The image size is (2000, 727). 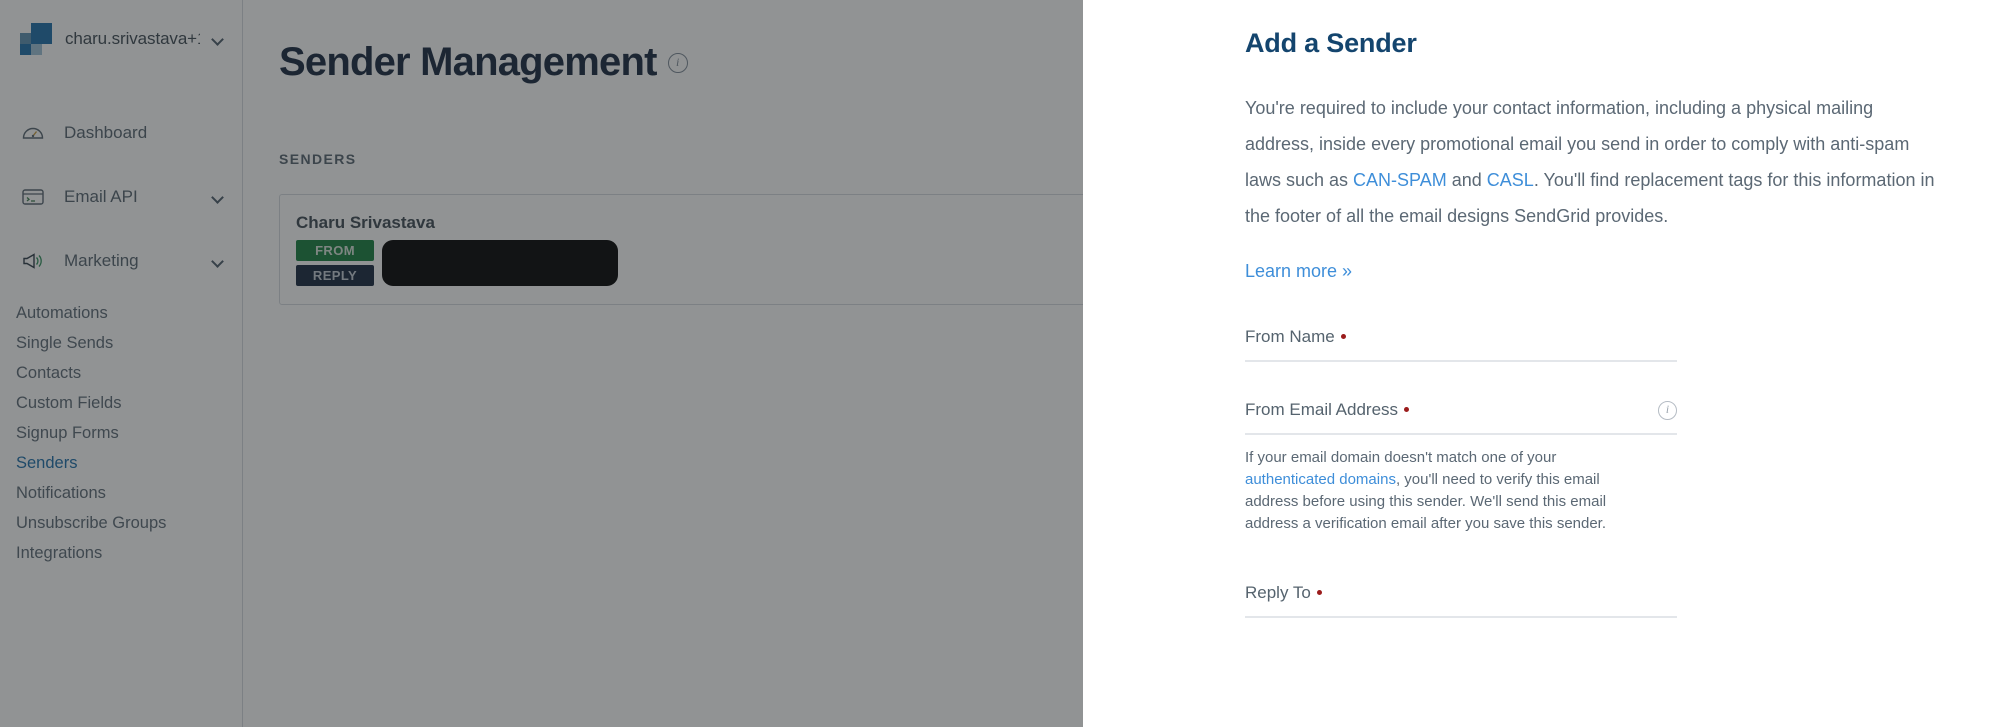 What do you see at coordinates (1278, 592) in the screenshot?
I see `reply-to-label-text: Reply To` at bounding box center [1278, 592].